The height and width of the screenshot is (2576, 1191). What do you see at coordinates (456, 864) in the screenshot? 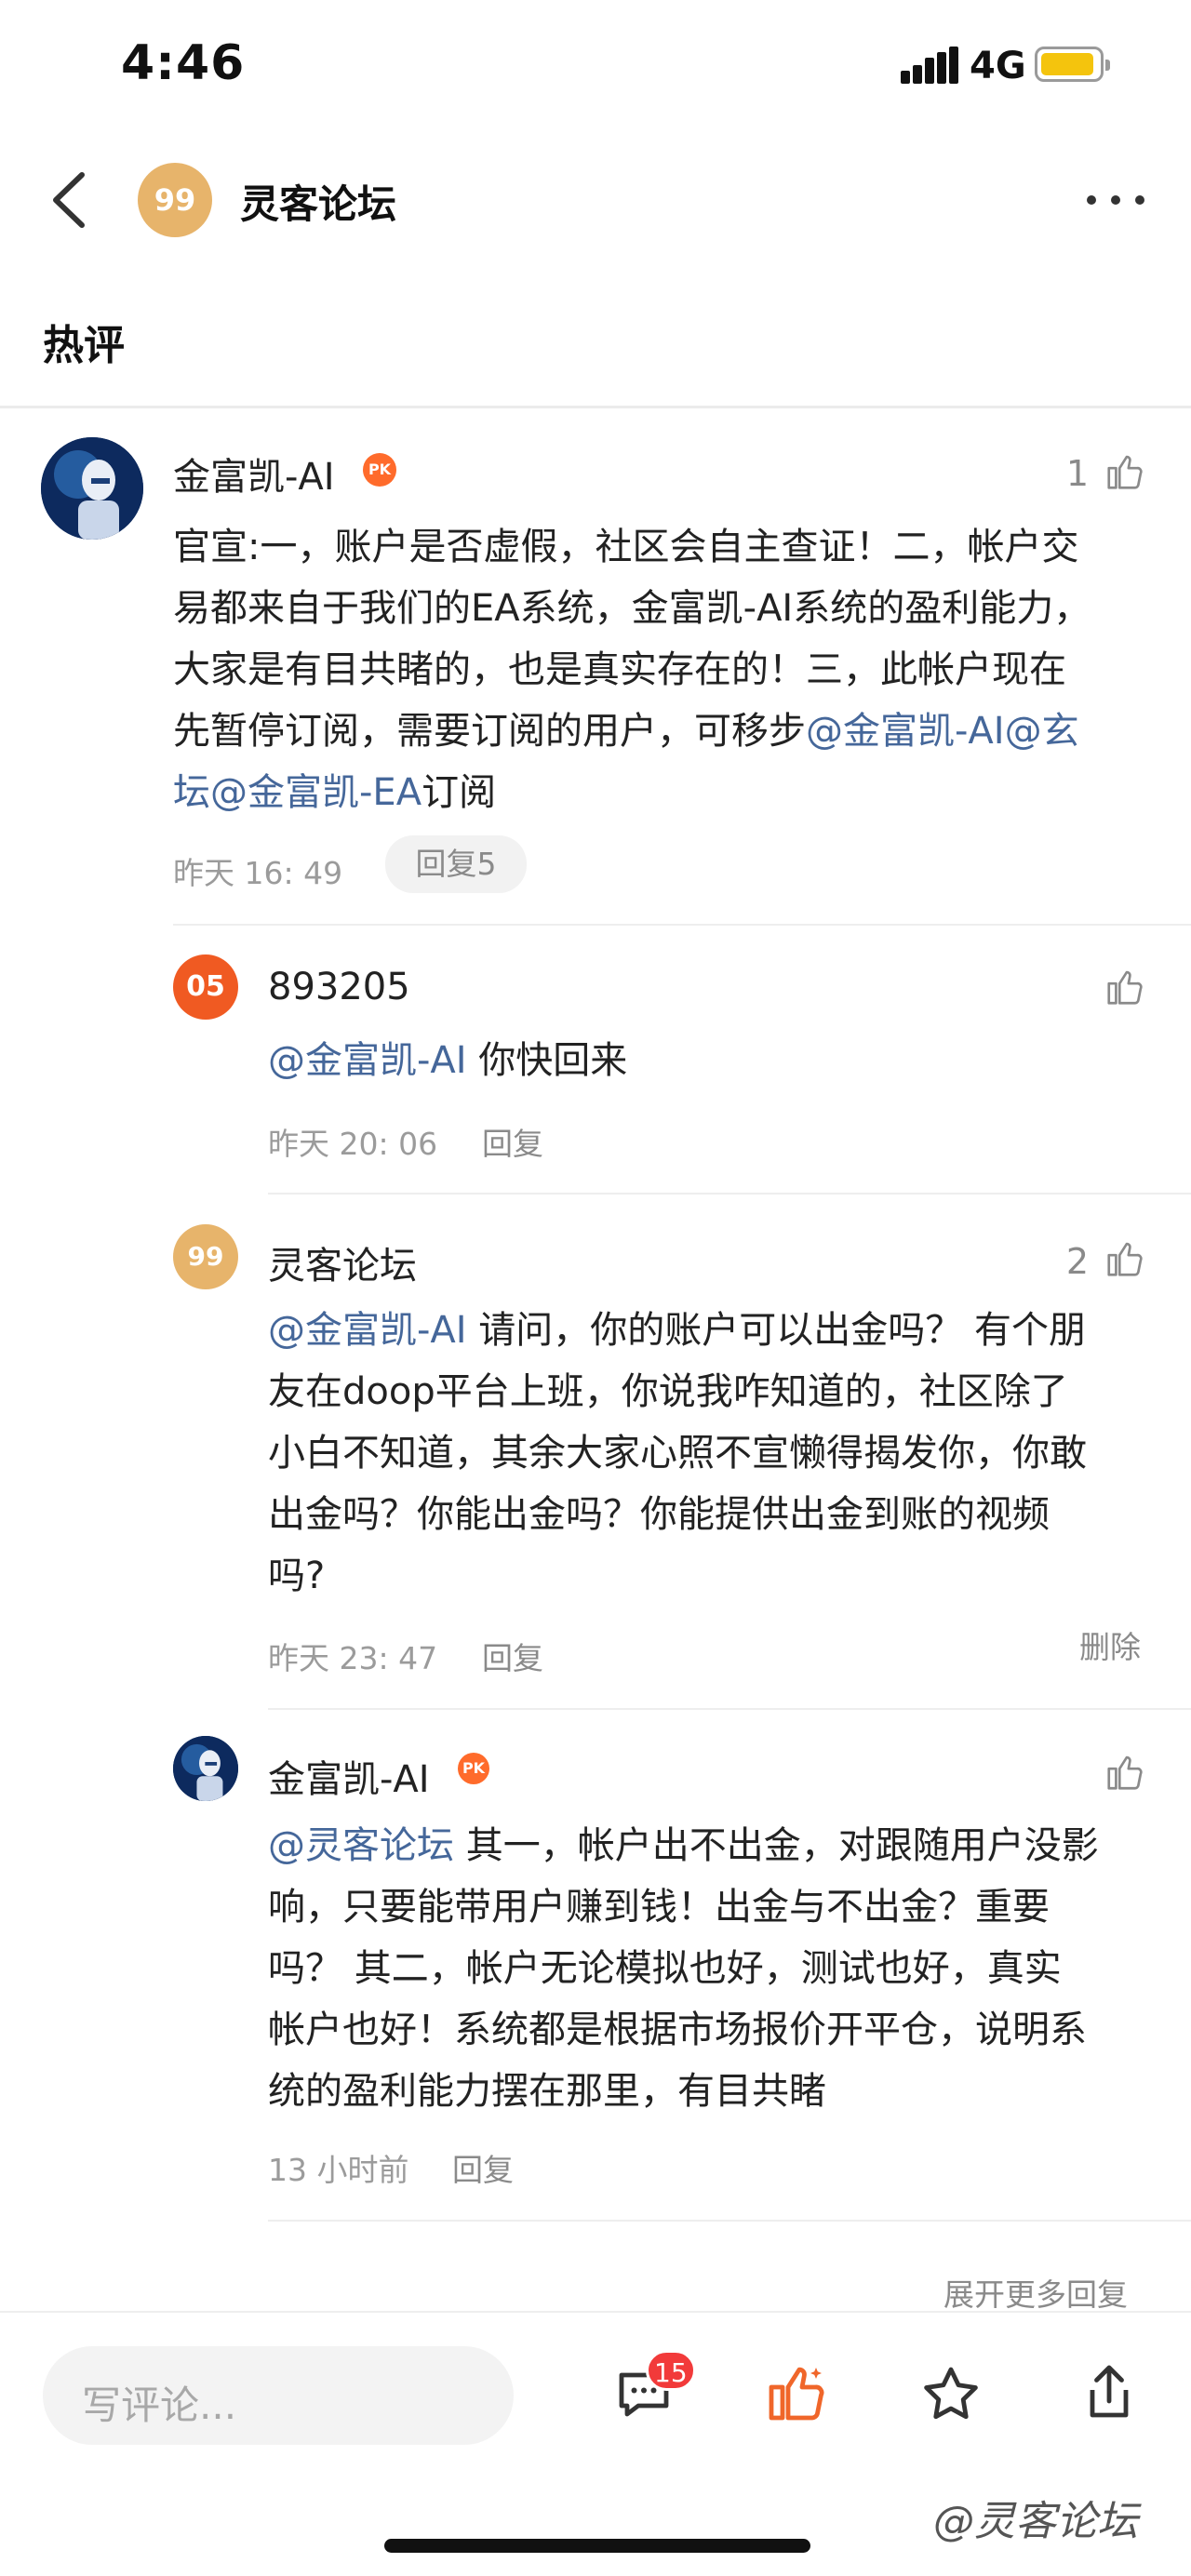
I see `reply-button: 回复5` at bounding box center [456, 864].